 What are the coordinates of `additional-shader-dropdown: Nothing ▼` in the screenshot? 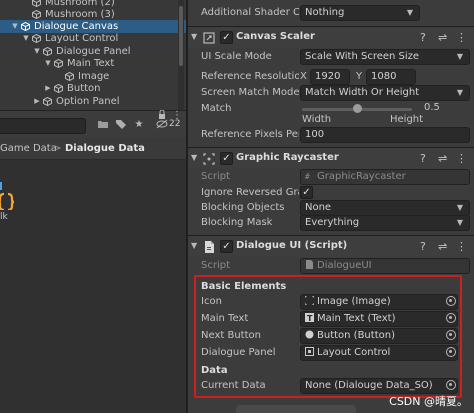 It's located at (360, 13).